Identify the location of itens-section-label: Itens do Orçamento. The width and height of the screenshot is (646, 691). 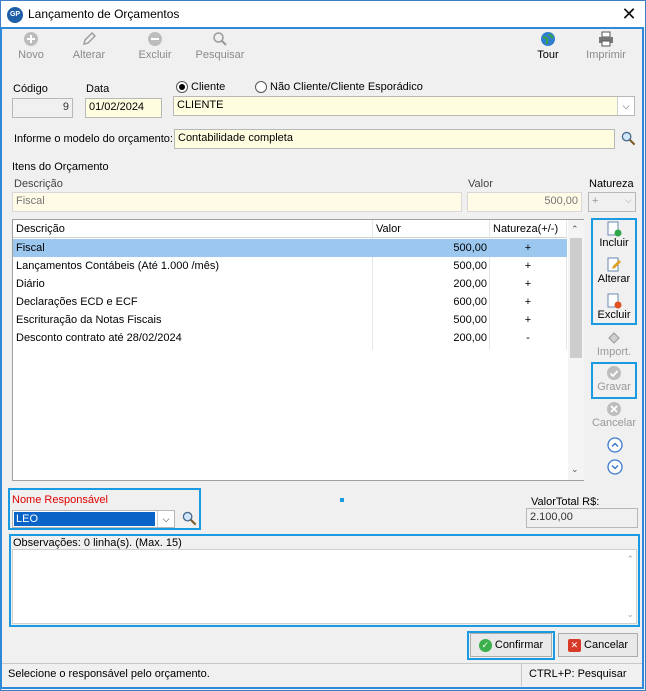
(60, 167).